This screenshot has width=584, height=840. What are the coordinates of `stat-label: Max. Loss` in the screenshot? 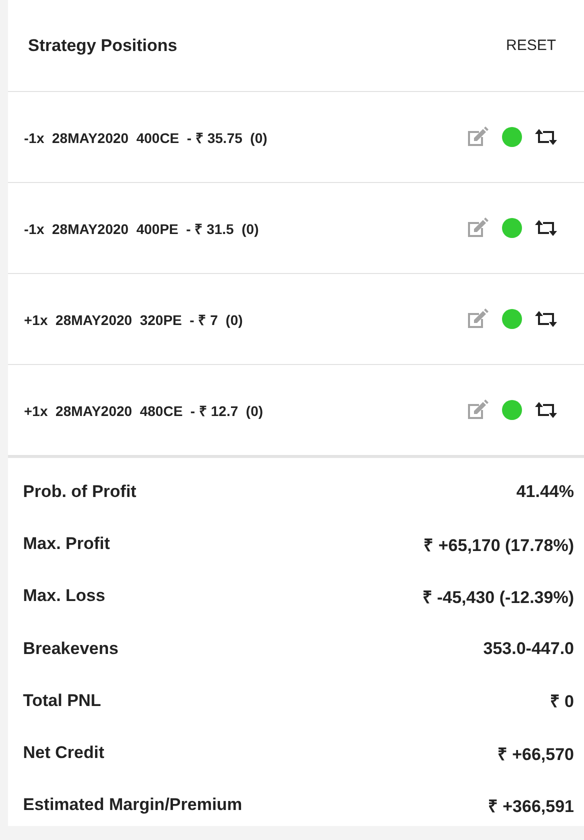 It's located at (64, 596).